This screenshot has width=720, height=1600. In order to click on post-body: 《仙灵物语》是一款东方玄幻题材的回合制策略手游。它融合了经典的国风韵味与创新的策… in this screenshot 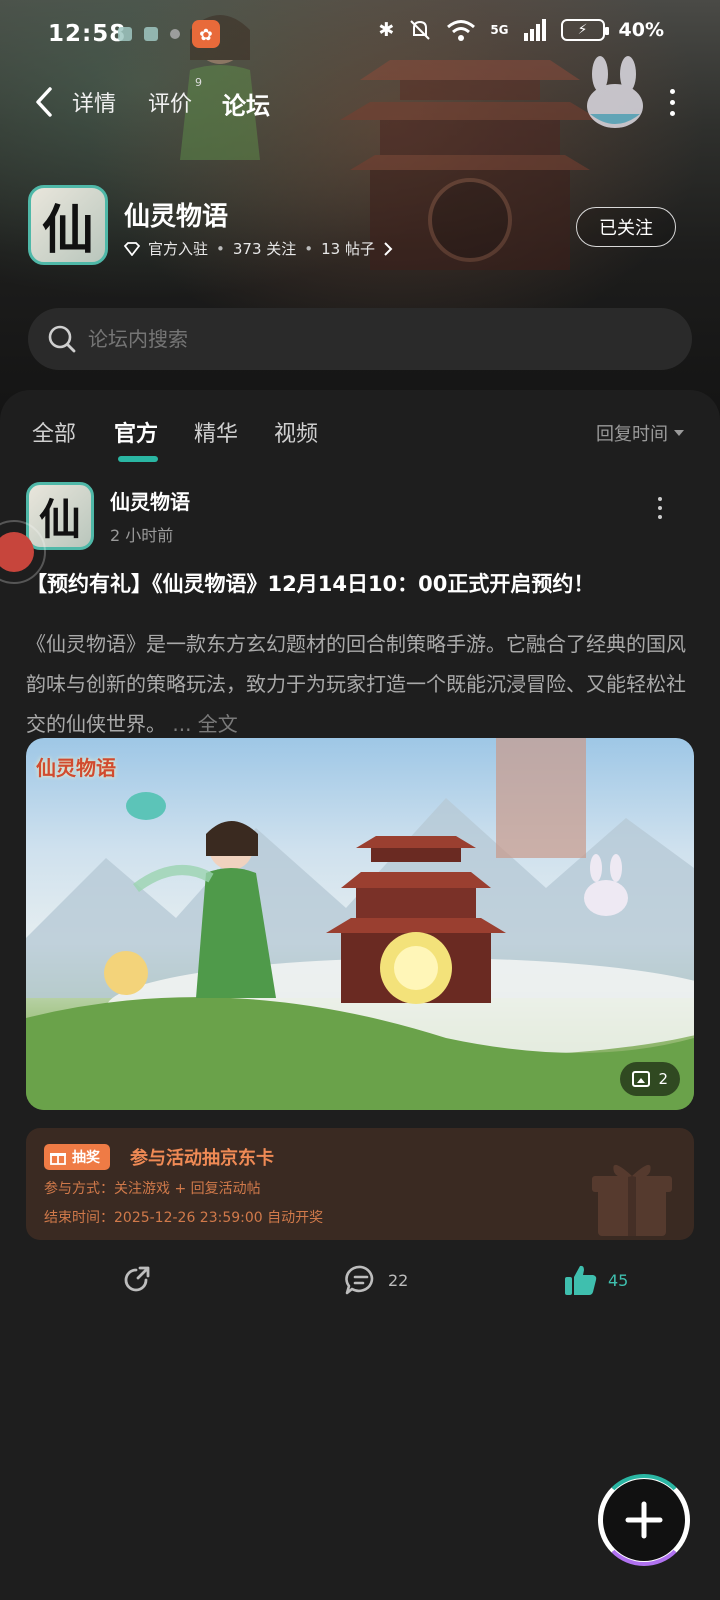, I will do `click(362, 684)`.